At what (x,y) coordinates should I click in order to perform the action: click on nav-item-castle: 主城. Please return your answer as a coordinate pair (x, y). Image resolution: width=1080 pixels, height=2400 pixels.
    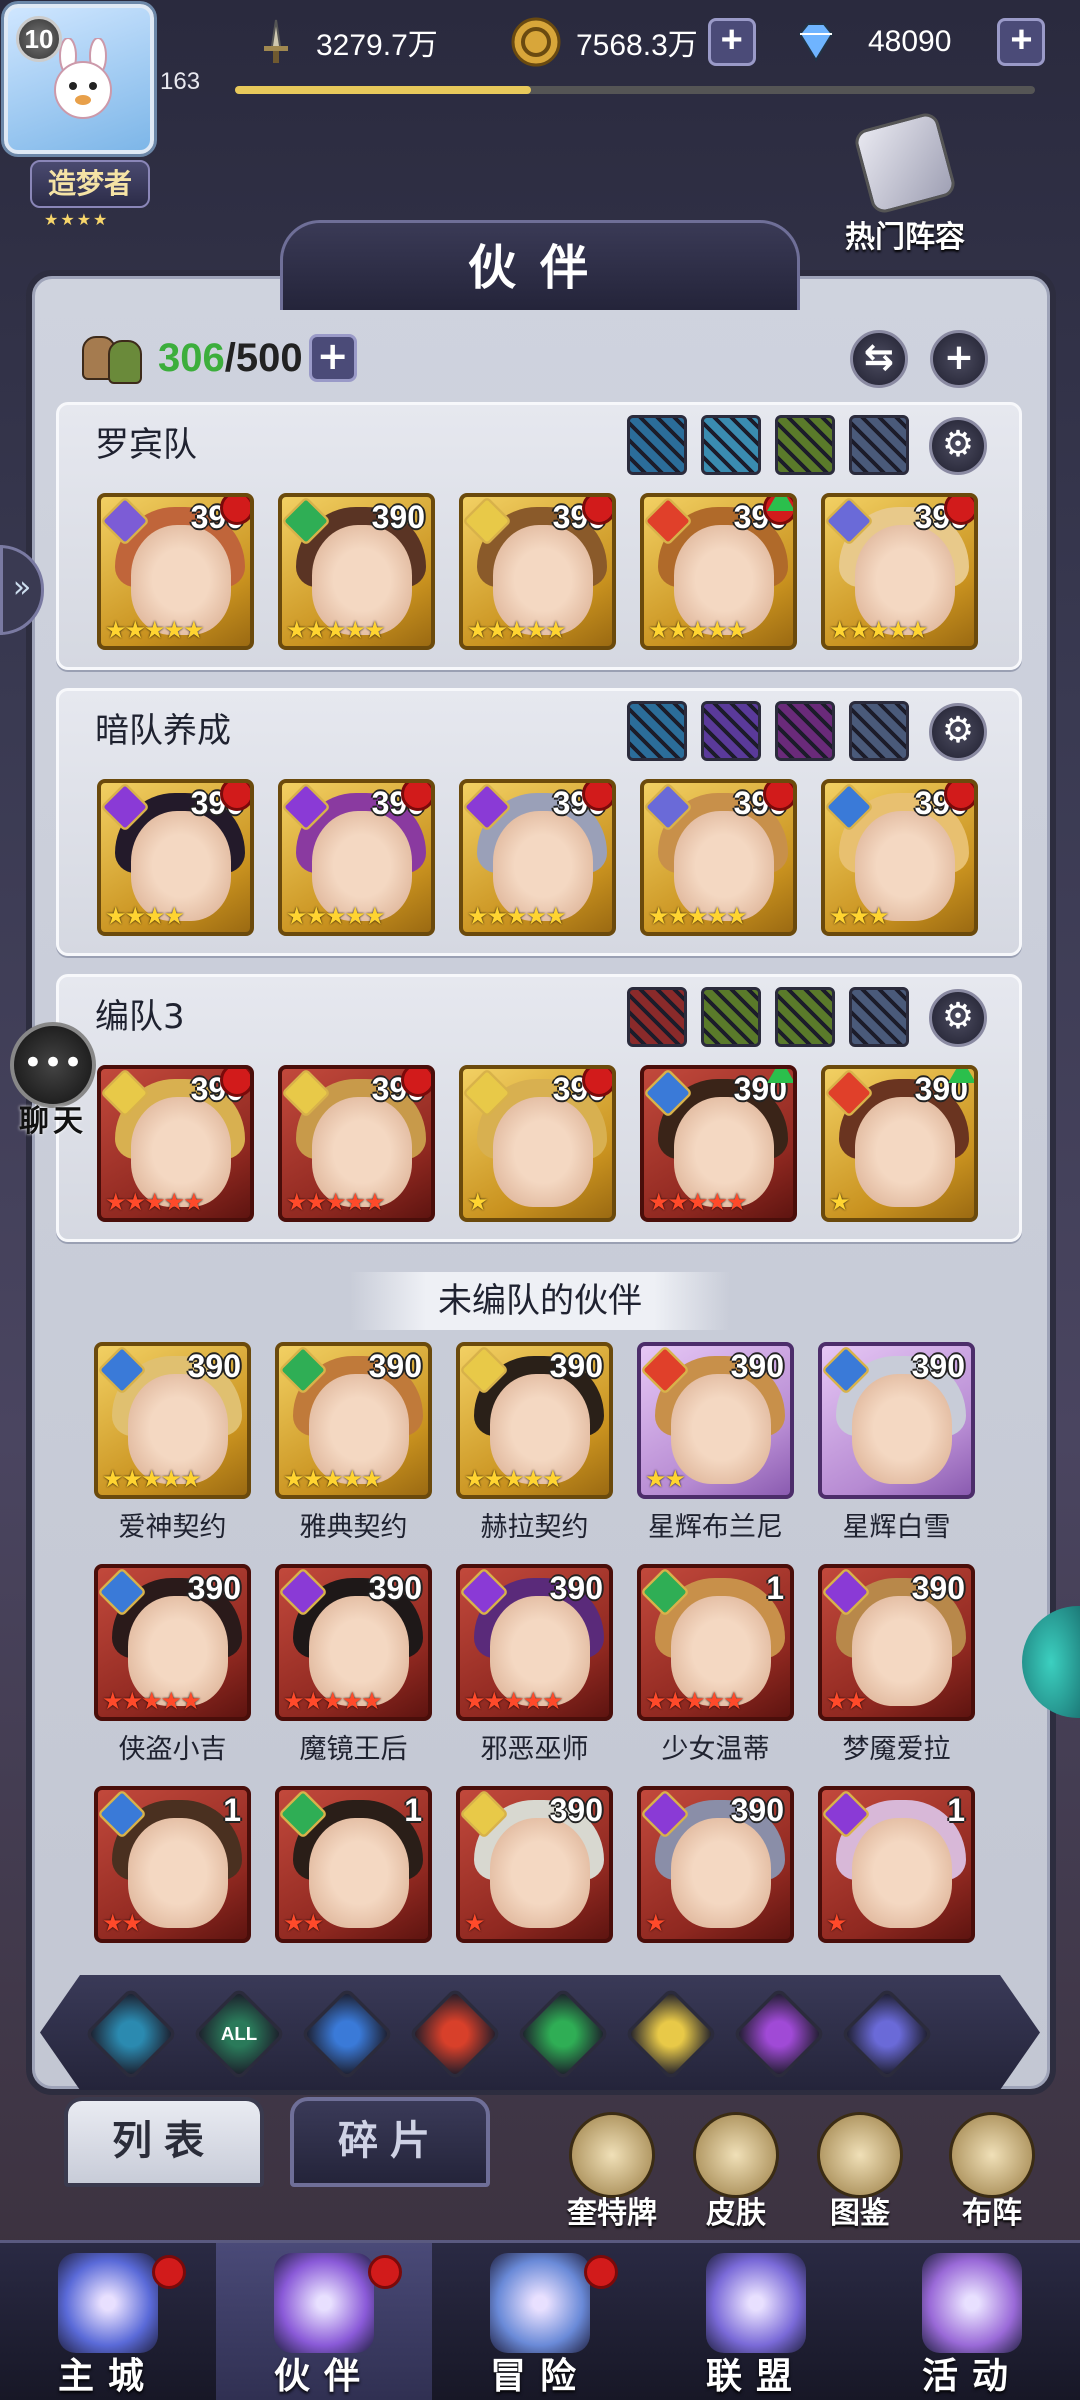
    Looking at the image, I should click on (108, 2321).